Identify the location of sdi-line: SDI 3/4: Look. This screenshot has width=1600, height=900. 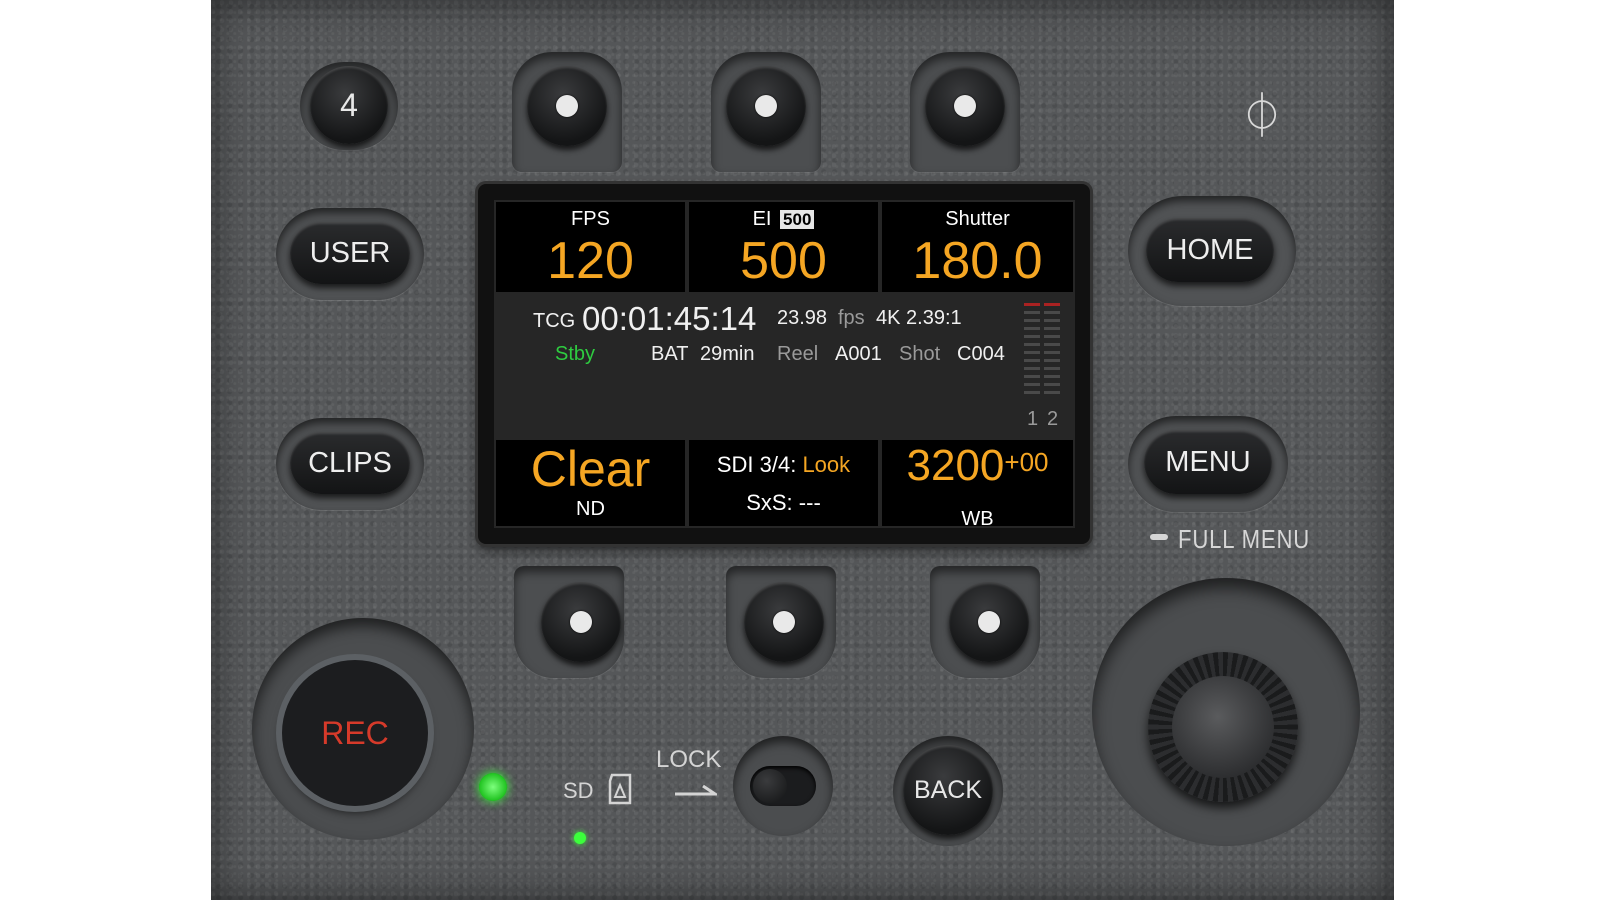
(783, 465).